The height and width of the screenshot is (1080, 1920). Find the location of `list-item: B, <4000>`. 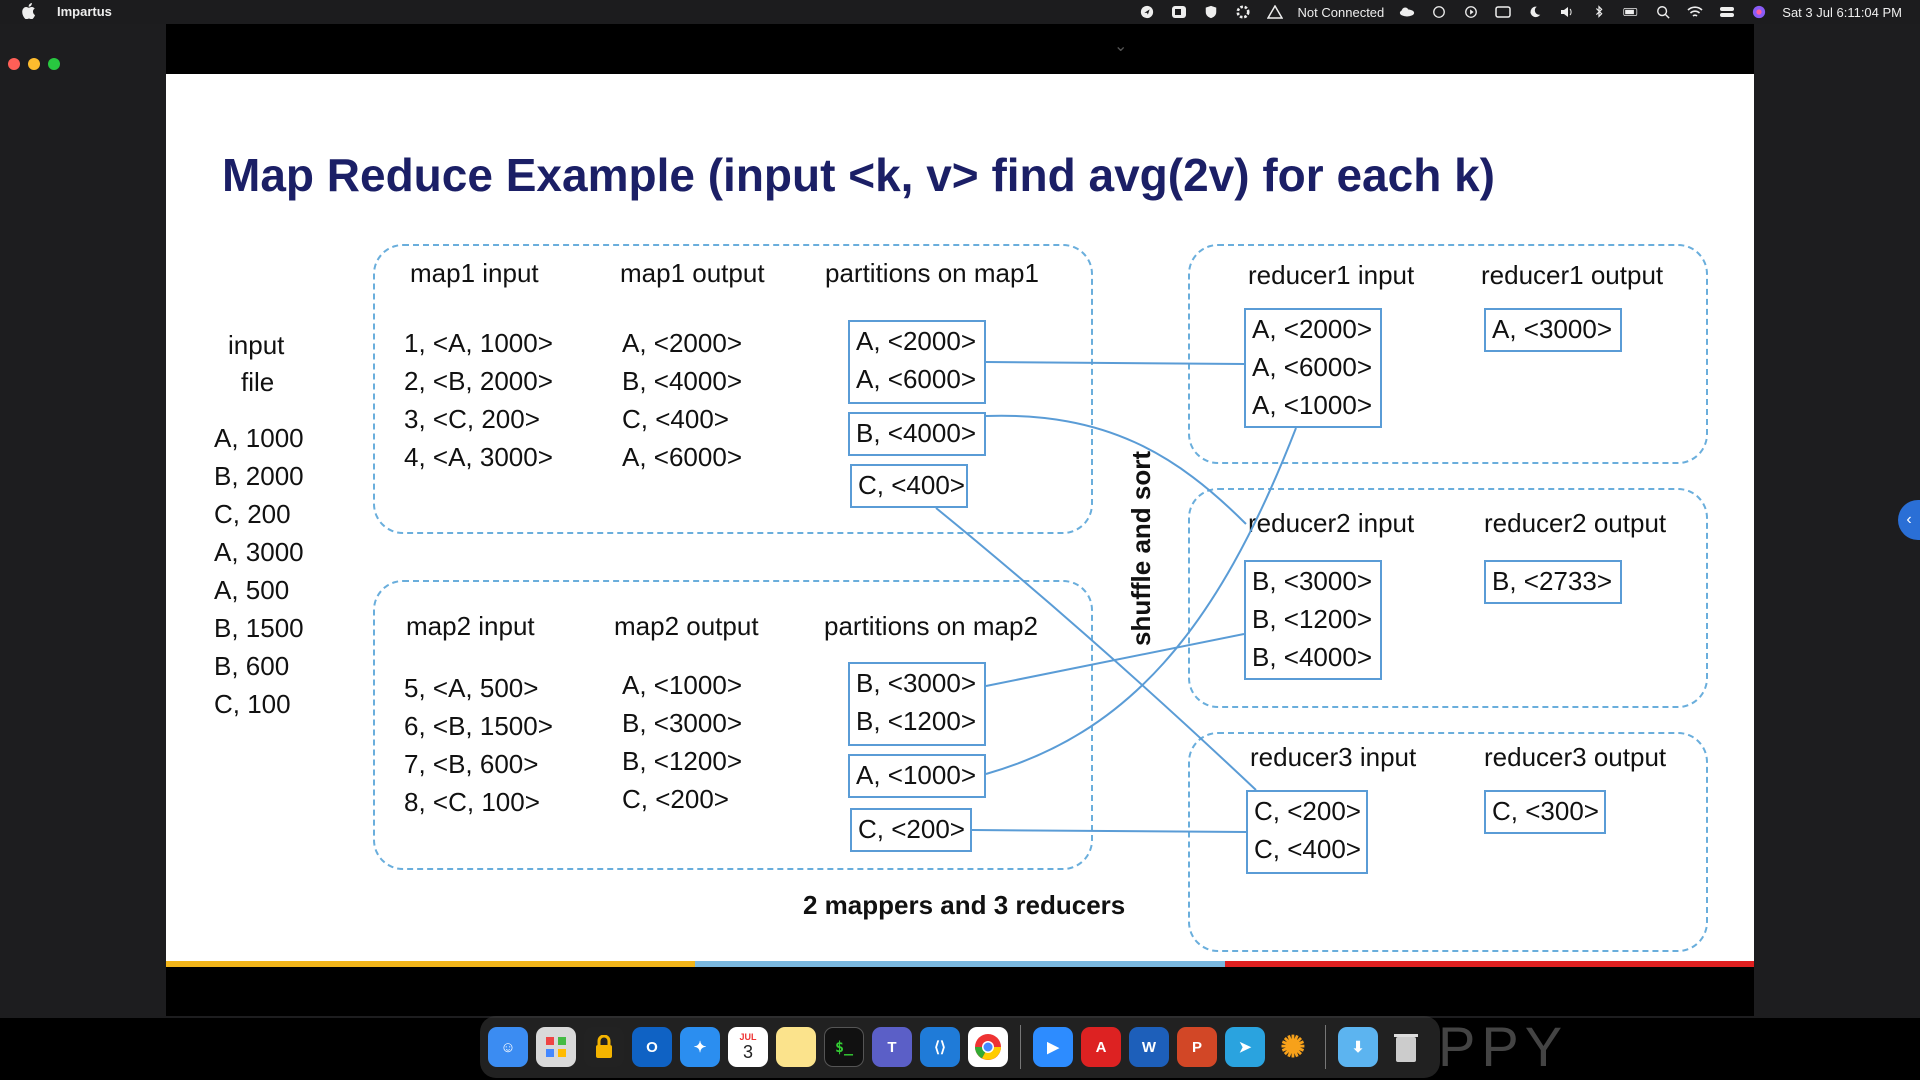

list-item: B, <4000> is located at coordinates (682, 381).